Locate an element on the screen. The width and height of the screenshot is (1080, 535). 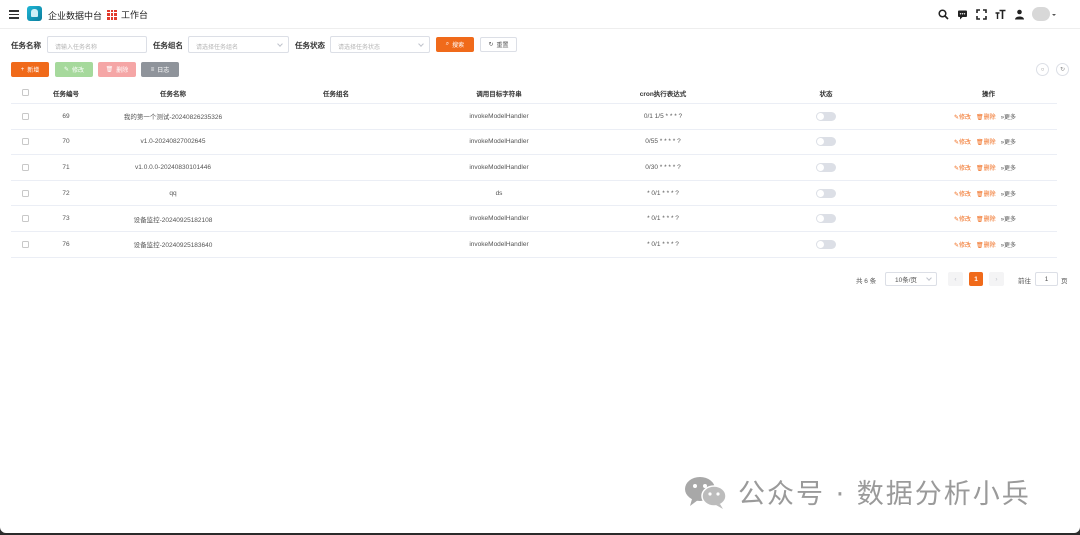
avatar is located at coordinates (1041, 14).